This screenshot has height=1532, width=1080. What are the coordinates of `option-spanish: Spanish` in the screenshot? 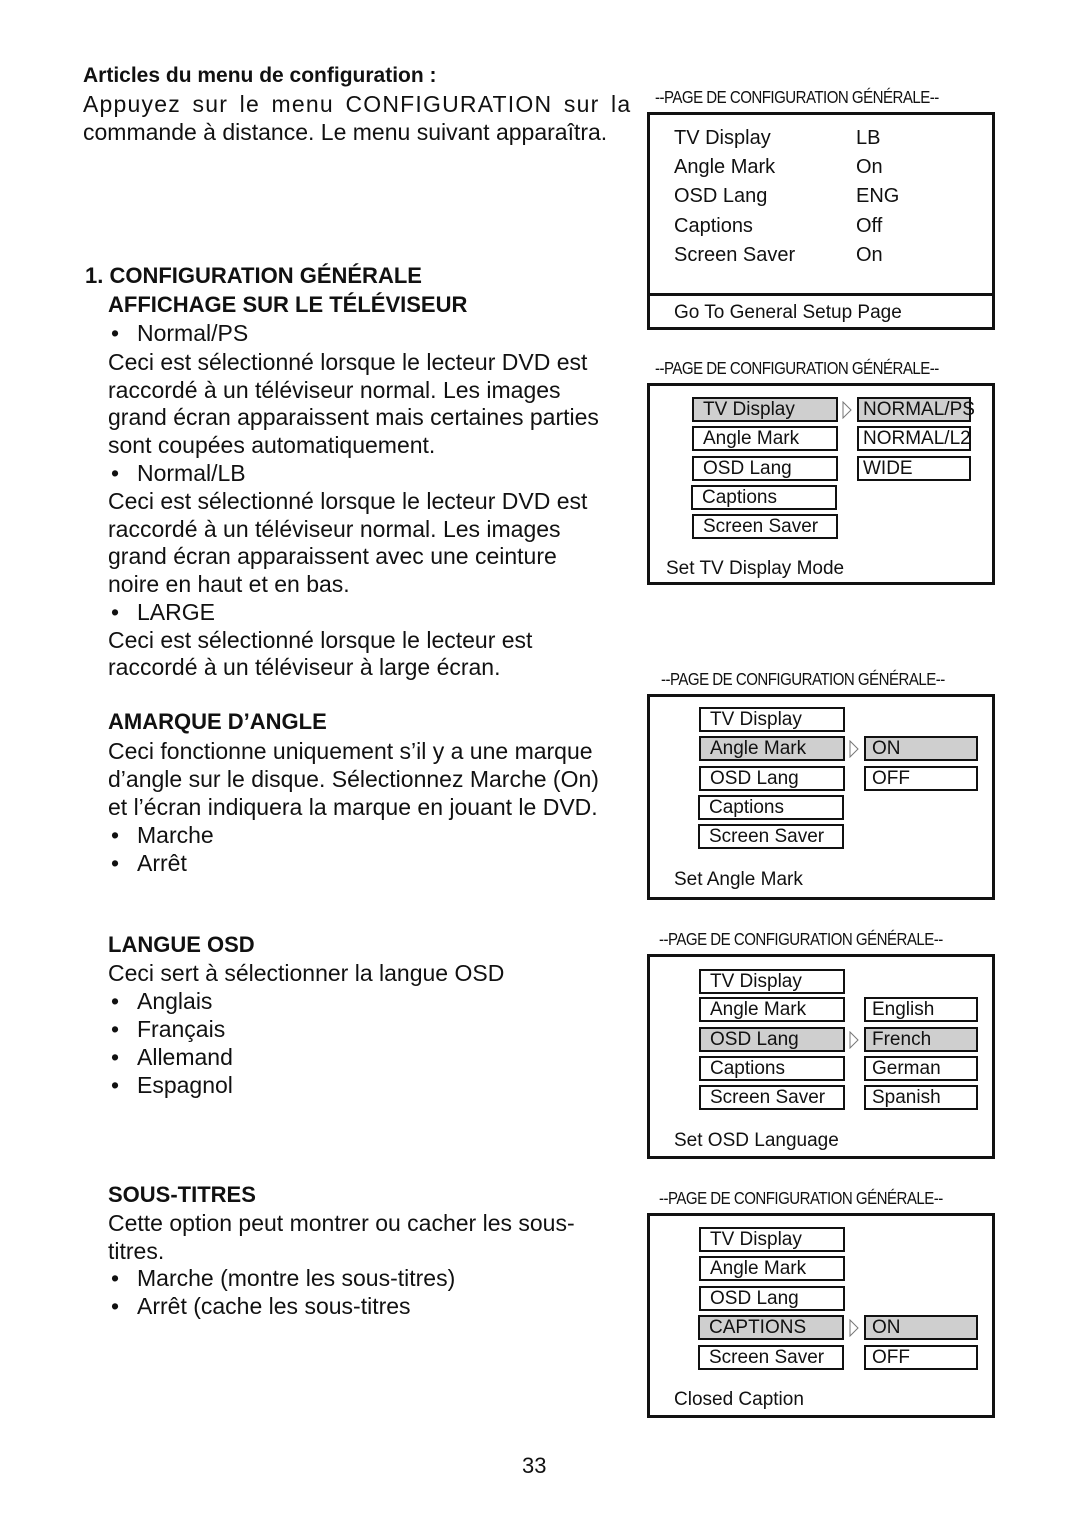 It's located at (921, 1097).